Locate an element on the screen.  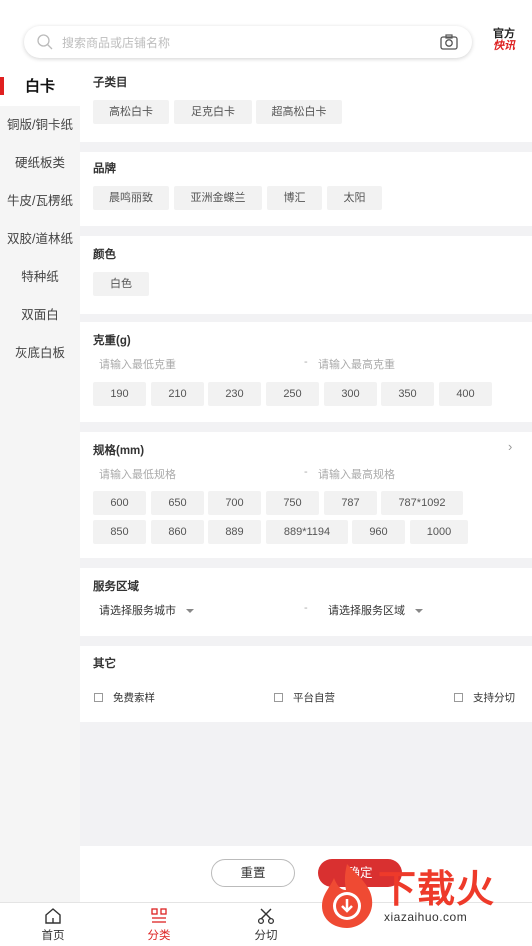
checkbox-cutting: 支持分切 is located at coordinates (484, 697).